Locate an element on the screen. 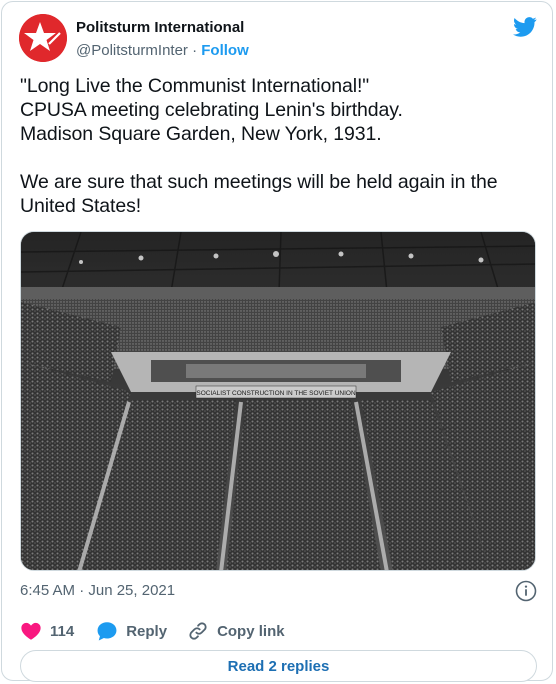 The image size is (556, 684). tweet-line: United States! is located at coordinates (81, 206).